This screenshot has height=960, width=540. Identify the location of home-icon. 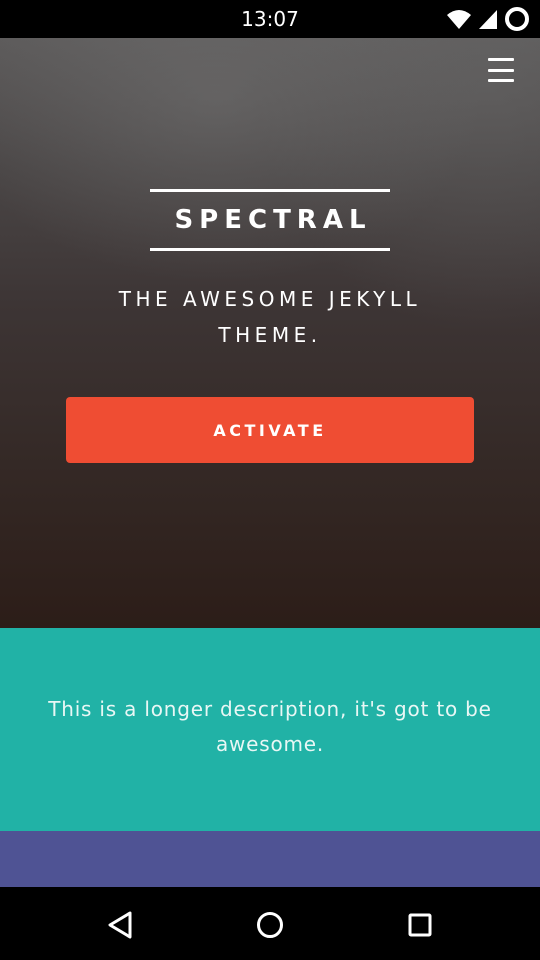
(270, 925).